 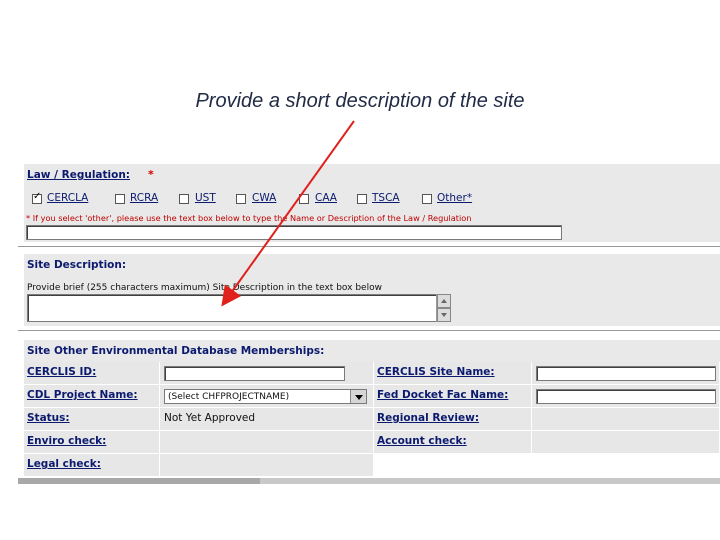 What do you see at coordinates (120, 199) in the screenshot?
I see `checkbox-rcra` at bounding box center [120, 199].